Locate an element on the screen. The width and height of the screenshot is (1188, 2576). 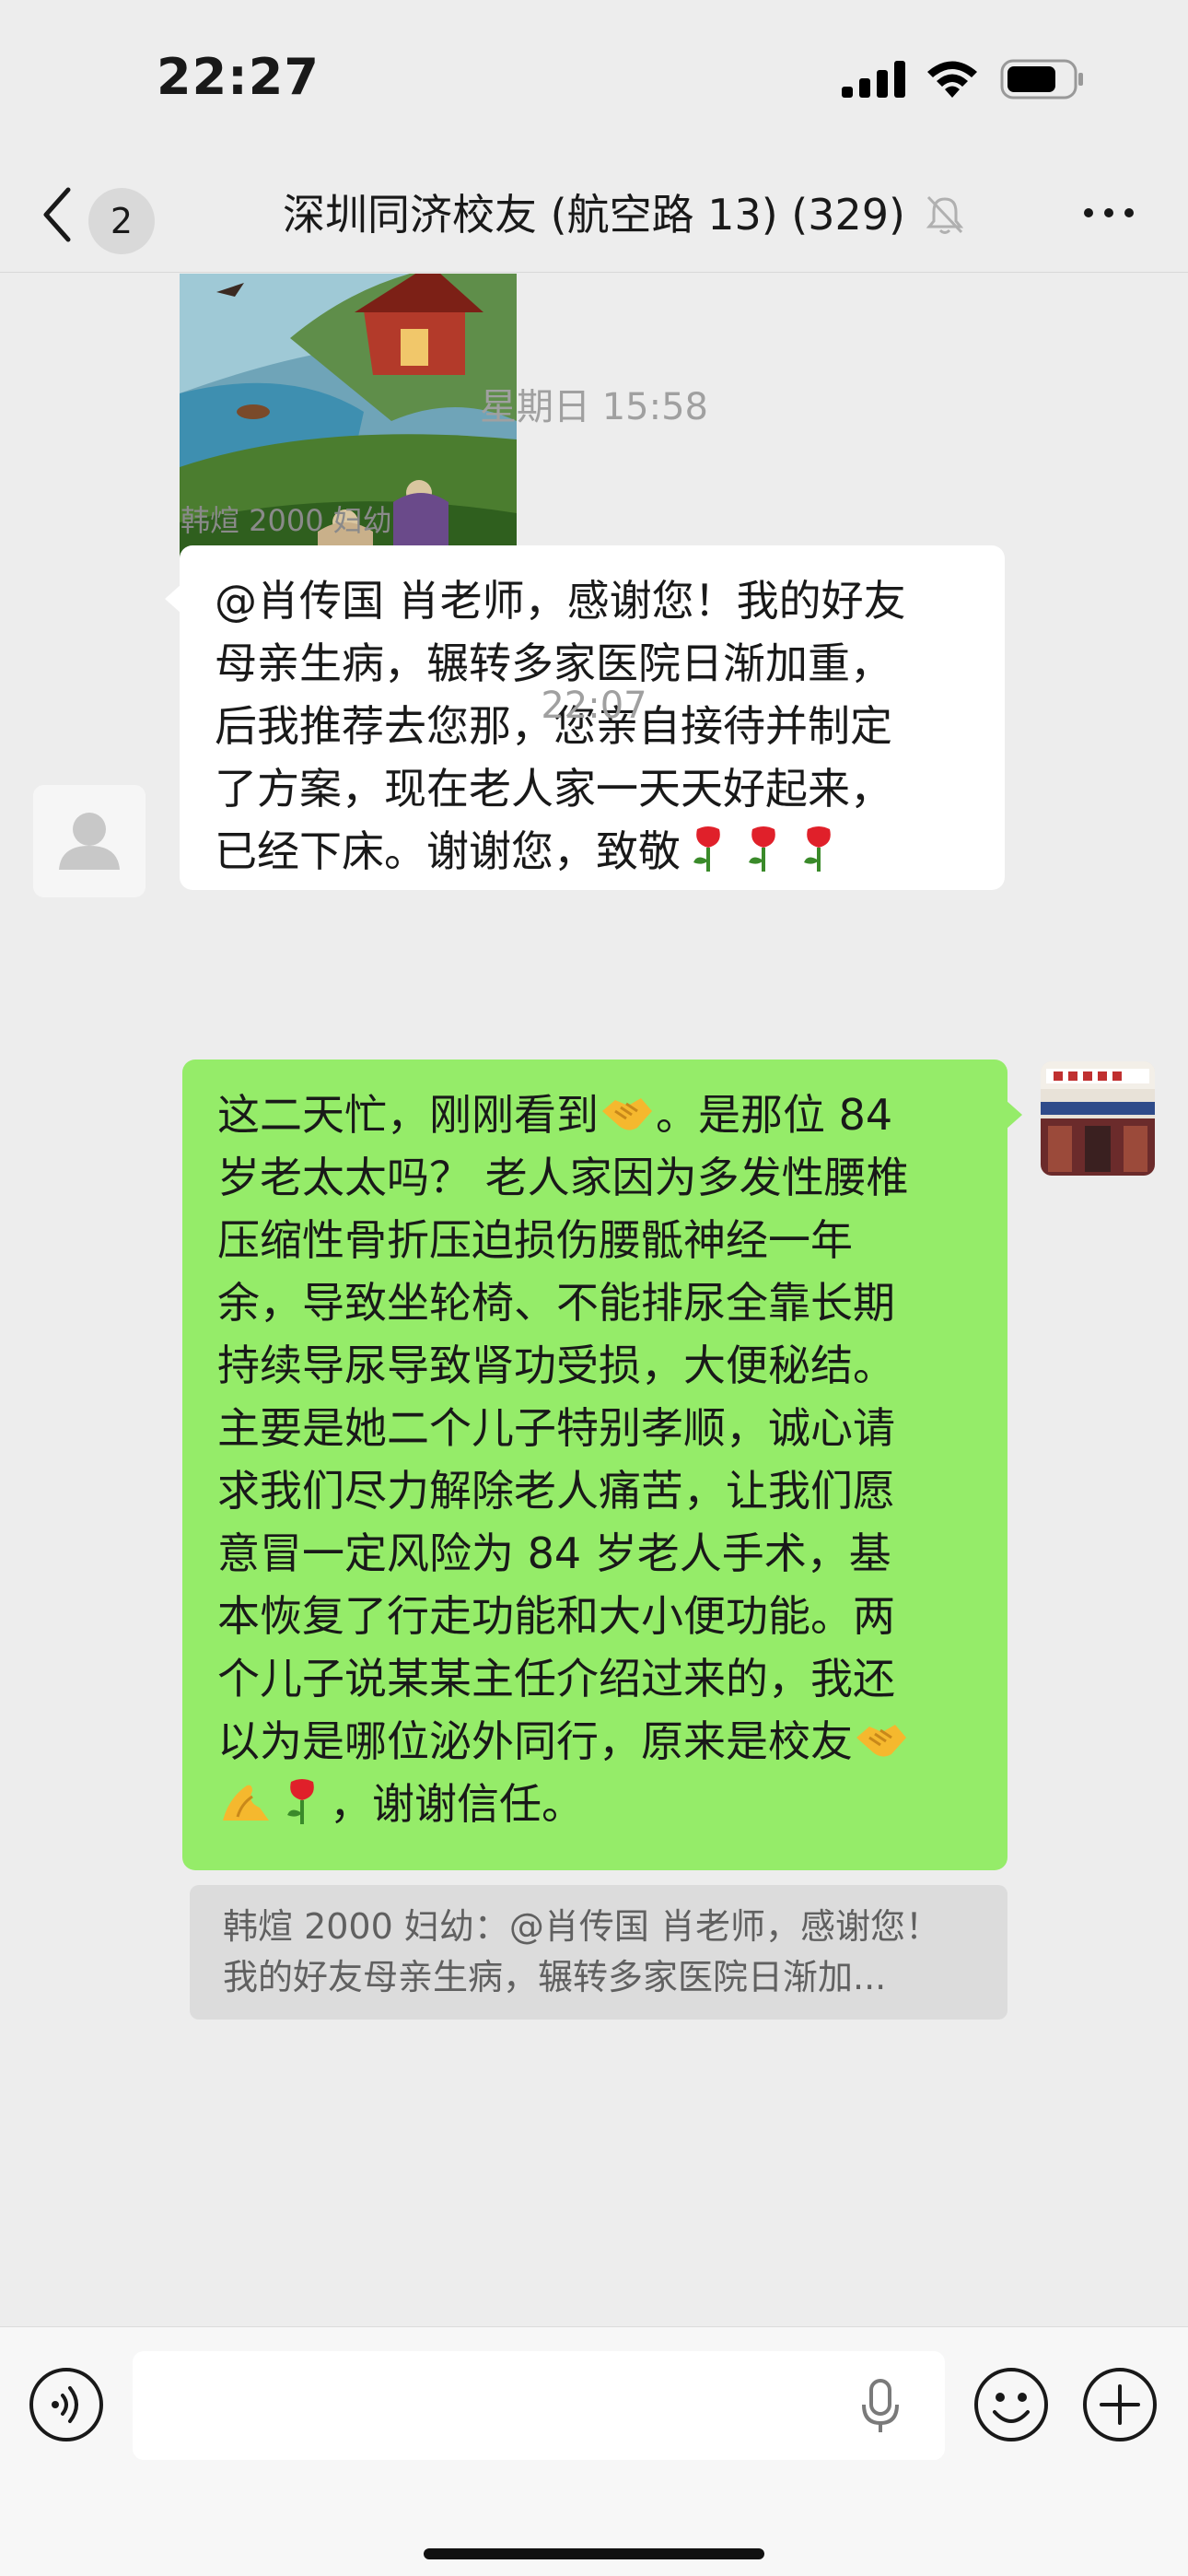
my-avatar is located at coordinates (1098, 1118).